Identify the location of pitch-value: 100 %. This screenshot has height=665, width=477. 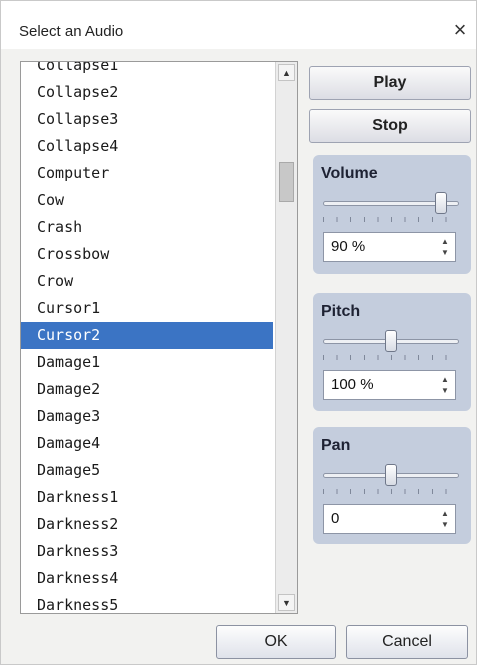
(352, 384).